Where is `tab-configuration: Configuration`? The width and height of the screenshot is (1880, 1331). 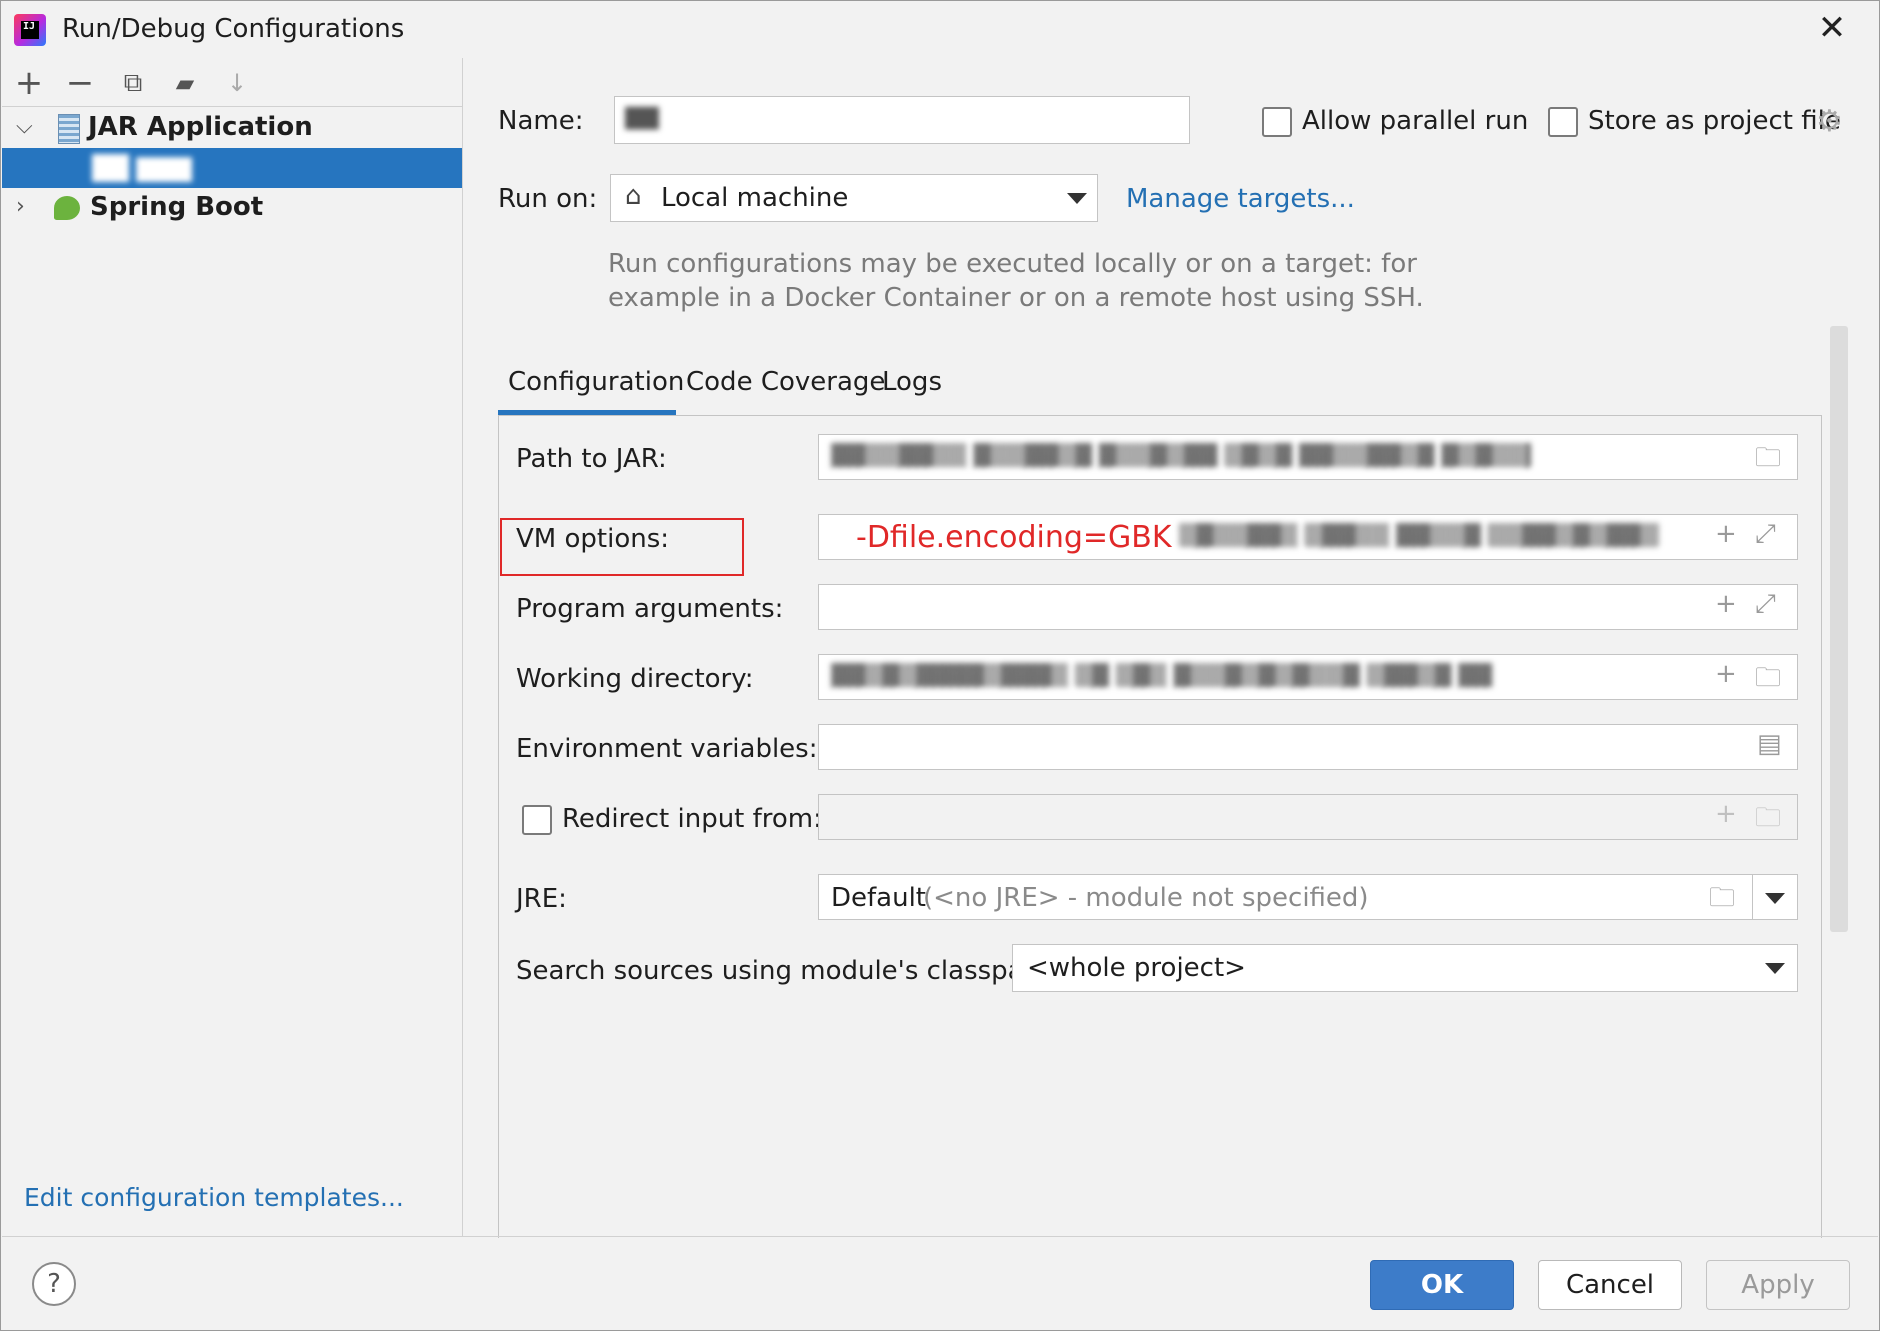
tab-configuration: Configuration is located at coordinates (596, 382).